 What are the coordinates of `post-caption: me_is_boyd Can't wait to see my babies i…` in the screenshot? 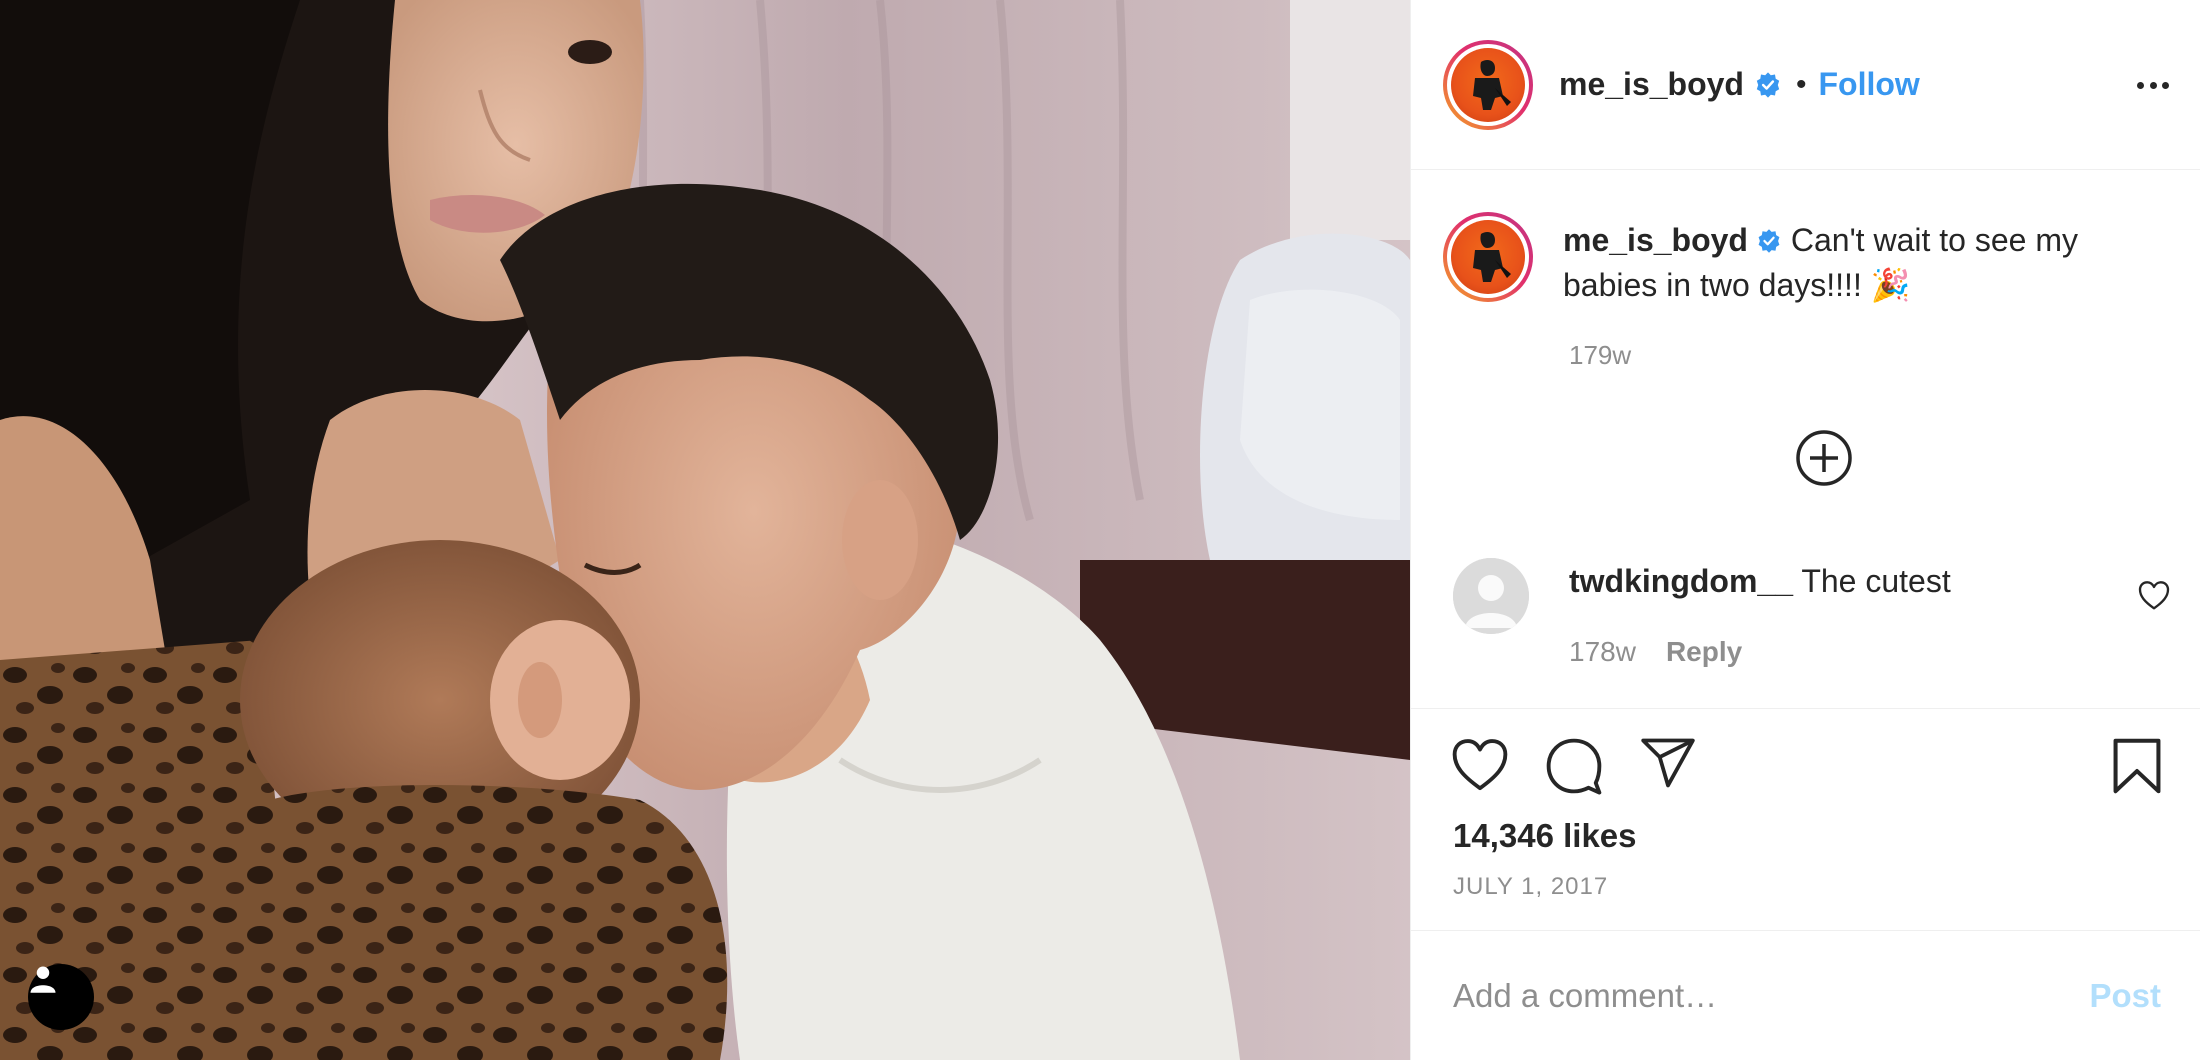 It's located at (1808, 259).